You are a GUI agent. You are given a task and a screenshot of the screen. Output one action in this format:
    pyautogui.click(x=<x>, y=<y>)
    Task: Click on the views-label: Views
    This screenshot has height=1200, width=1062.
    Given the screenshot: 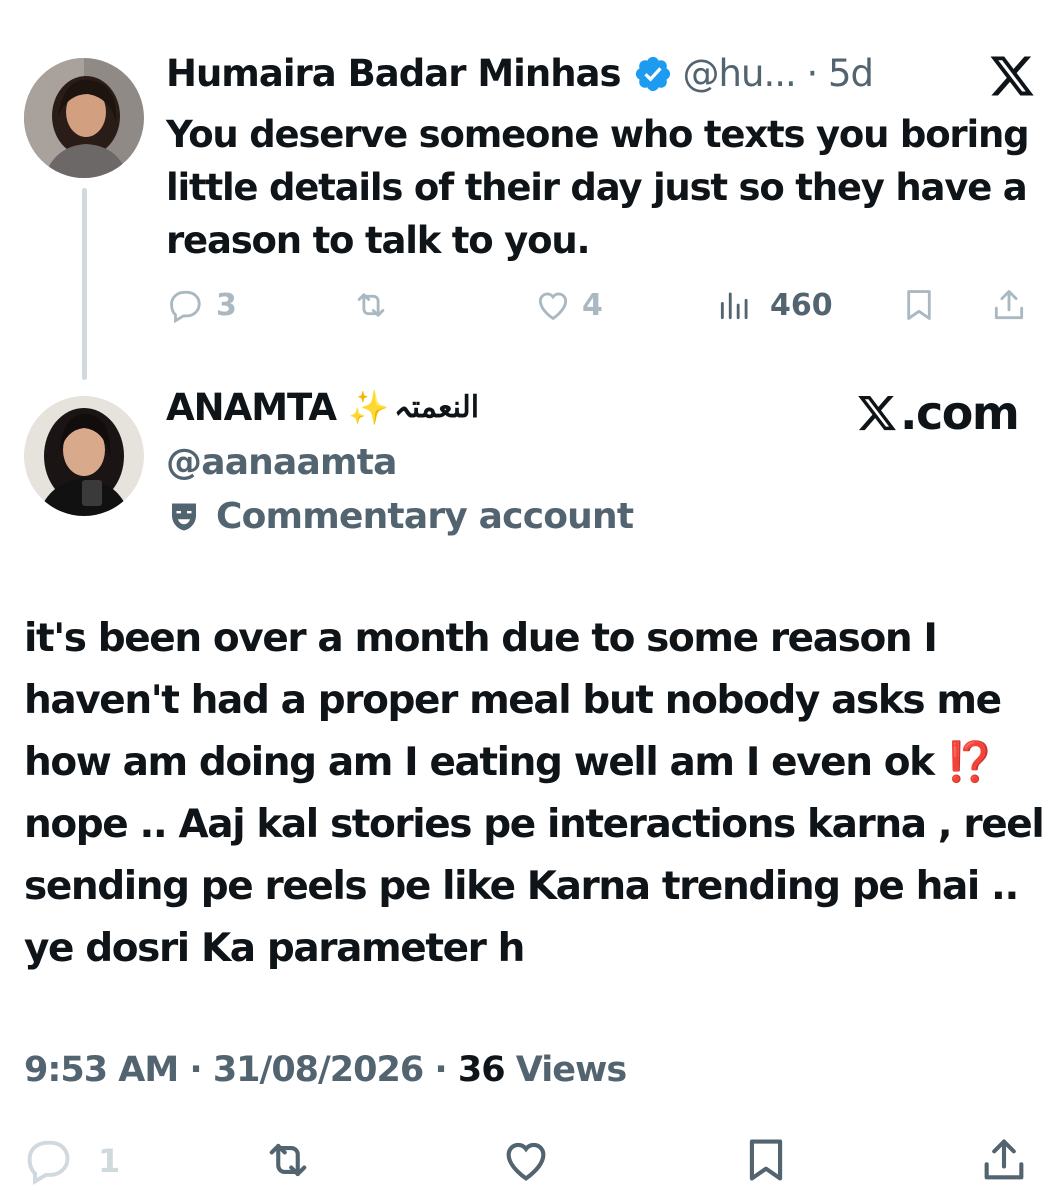 What is the action you would take?
    pyautogui.click(x=565, y=1070)
    